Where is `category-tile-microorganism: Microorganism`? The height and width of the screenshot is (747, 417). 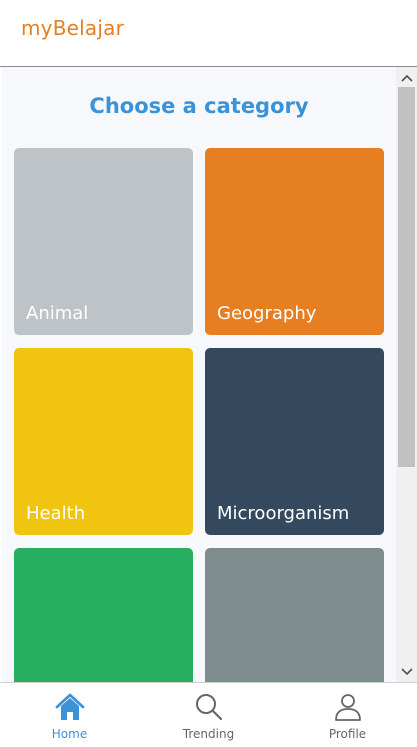
category-tile-microorganism: Microorganism is located at coordinates (294, 441).